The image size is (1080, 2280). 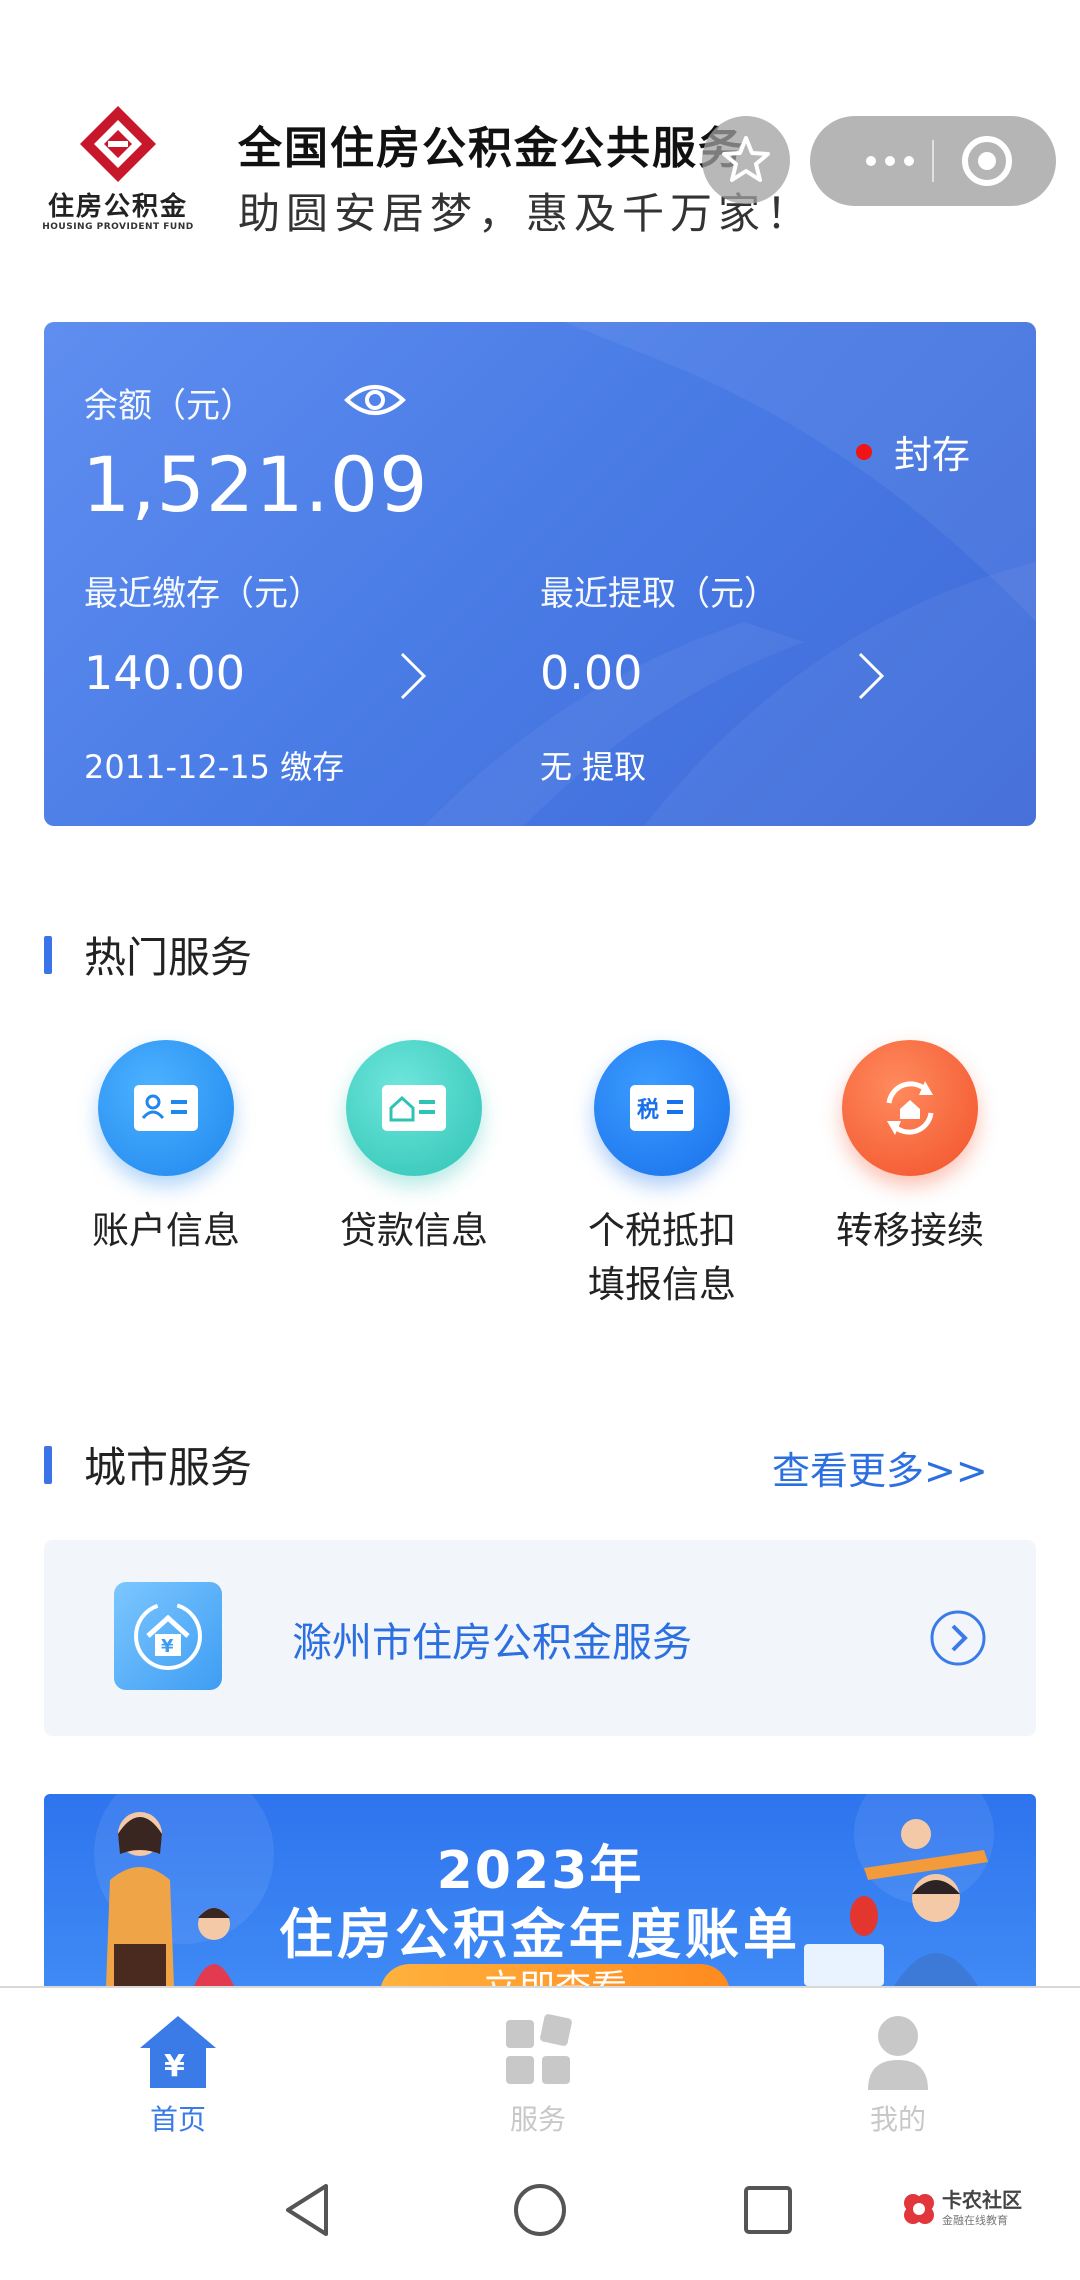 I want to click on hot-services-heading: 热门服务, so click(x=148, y=954).